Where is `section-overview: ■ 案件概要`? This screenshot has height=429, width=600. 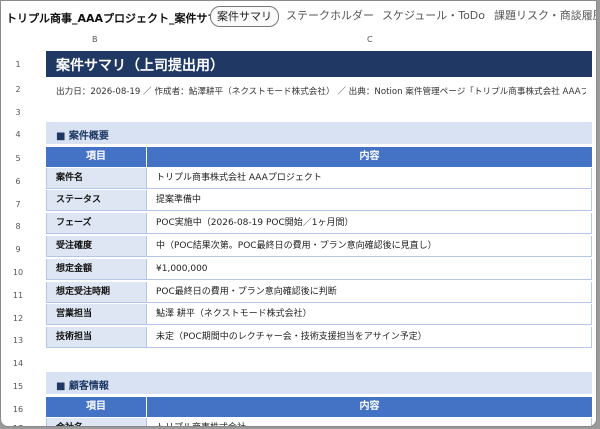 section-overview: ■ 案件概要 is located at coordinates (319, 133).